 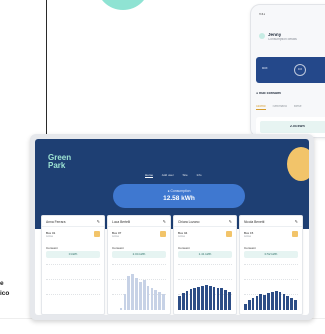 What do you see at coordinates (57, 166) in the screenshot?
I see `brand-line: Park` at bounding box center [57, 166].